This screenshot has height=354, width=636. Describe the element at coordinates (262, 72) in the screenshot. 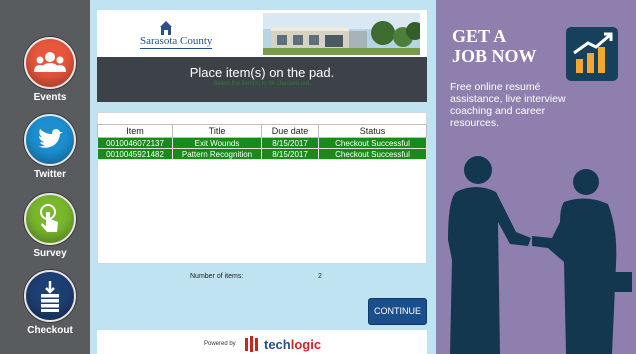

I see `prompt-text: Place item(s) on the pad.` at that location.